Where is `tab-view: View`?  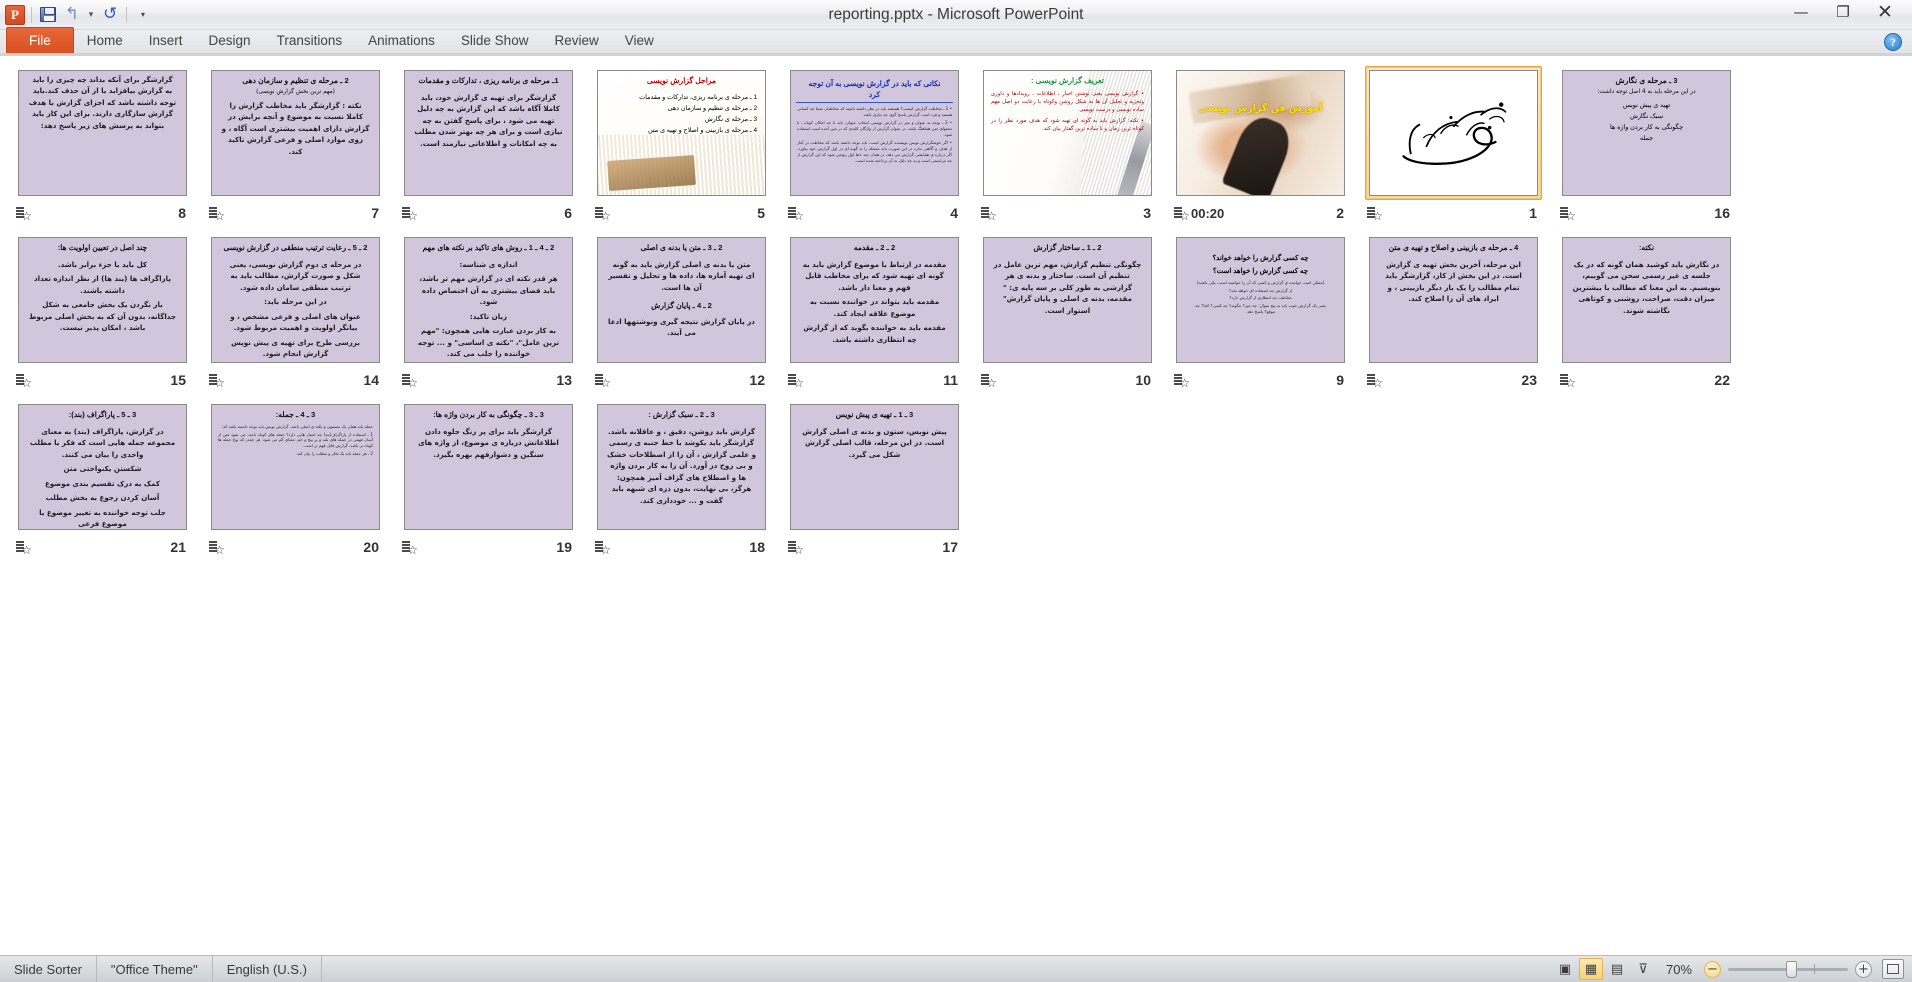 tab-view: View is located at coordinates (639, 40).